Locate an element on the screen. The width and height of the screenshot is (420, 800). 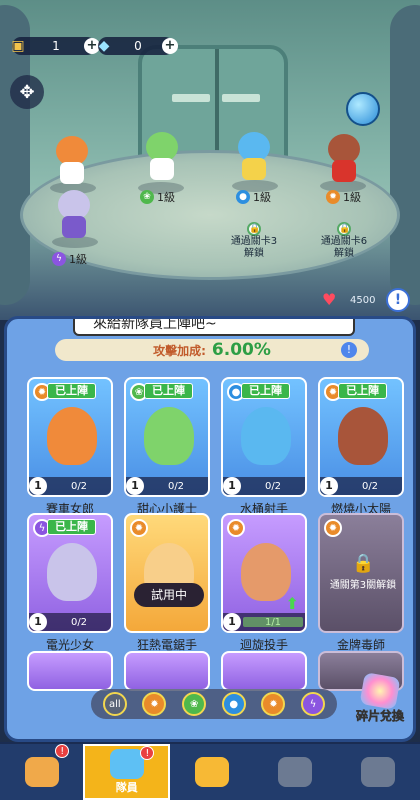
unlock-condition: 通關第3關解鎖 is located at coordinates (363, 585).